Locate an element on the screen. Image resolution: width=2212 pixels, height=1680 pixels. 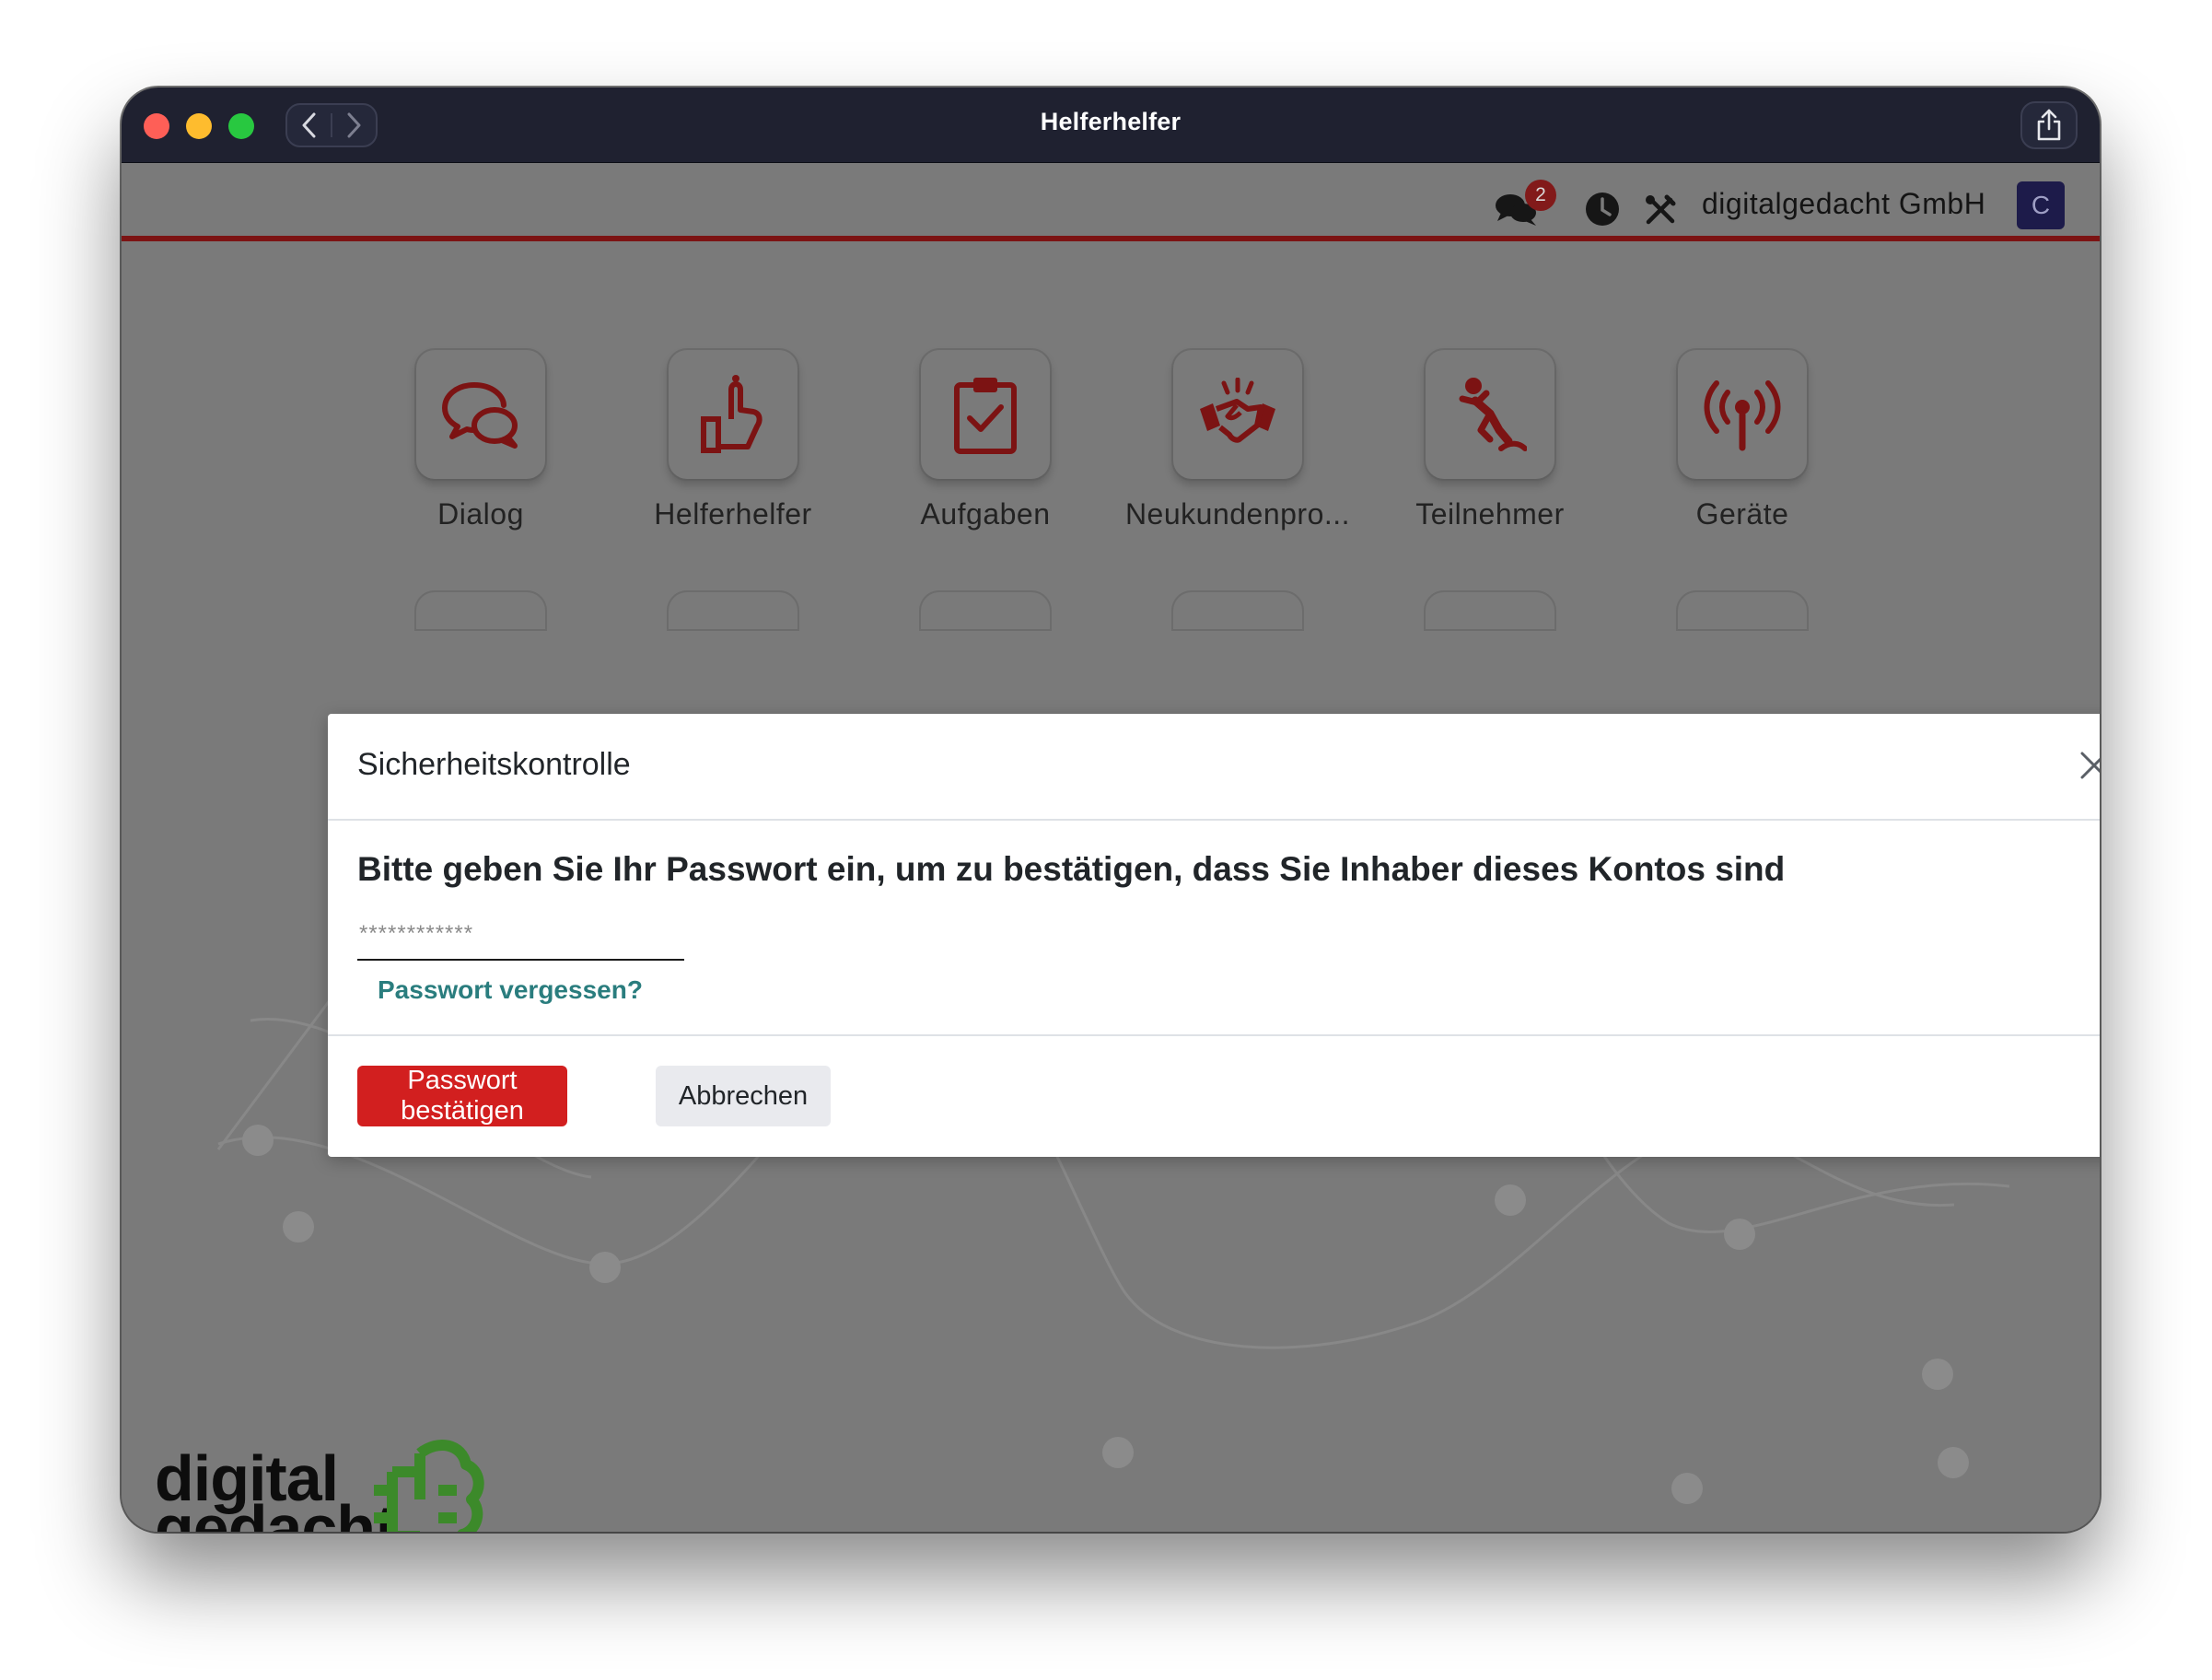
company-name: digitalgedacht GmbH is located at coordinates (1844, 204).